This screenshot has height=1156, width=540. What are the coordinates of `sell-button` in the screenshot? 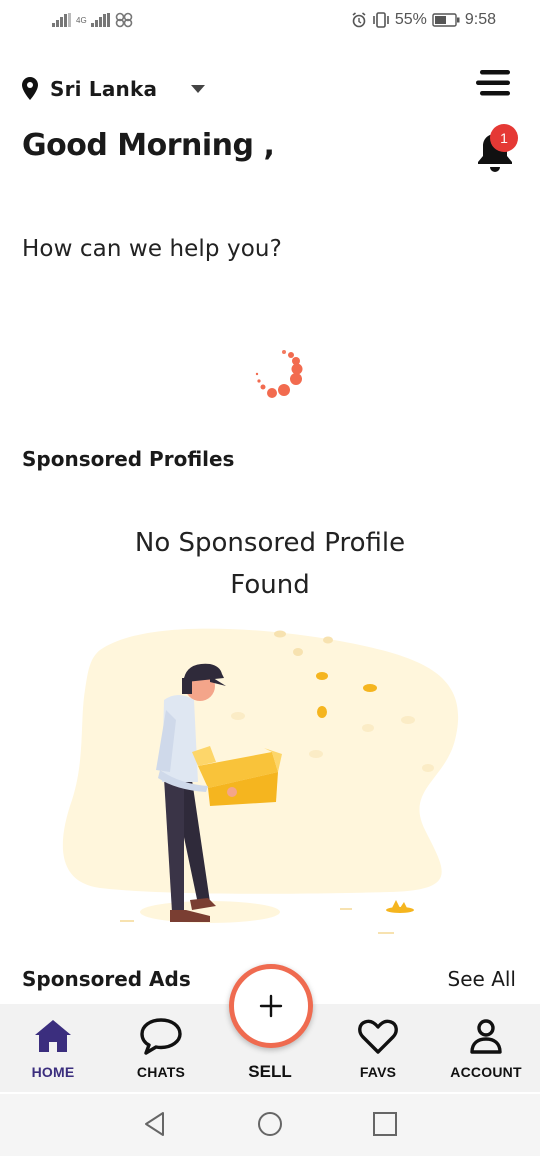 It's located at (271, 1006).